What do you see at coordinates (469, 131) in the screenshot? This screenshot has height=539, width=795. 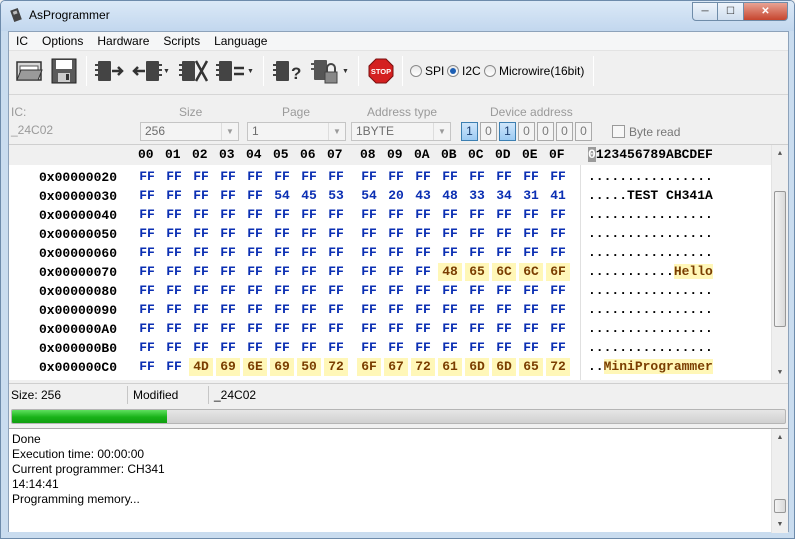 I see `address-bit-6: 1` at bounding box center [469, 131].